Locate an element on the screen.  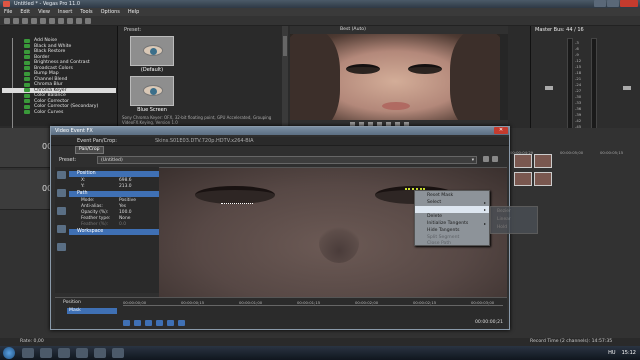
preview-toolbar: Best (Auto) is located at coordinates (399, 30).